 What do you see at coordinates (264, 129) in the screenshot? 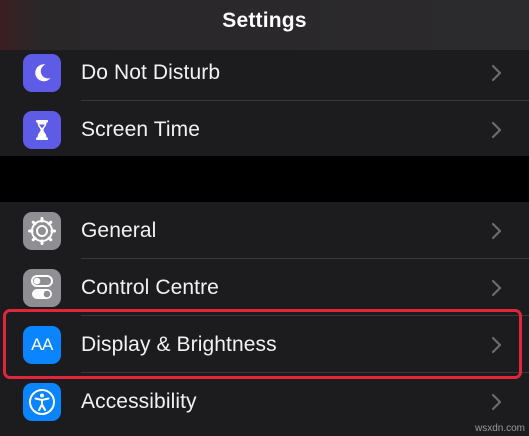
I see `settings-row-screen-time: Screen Time` at bounding box center [264, 129].